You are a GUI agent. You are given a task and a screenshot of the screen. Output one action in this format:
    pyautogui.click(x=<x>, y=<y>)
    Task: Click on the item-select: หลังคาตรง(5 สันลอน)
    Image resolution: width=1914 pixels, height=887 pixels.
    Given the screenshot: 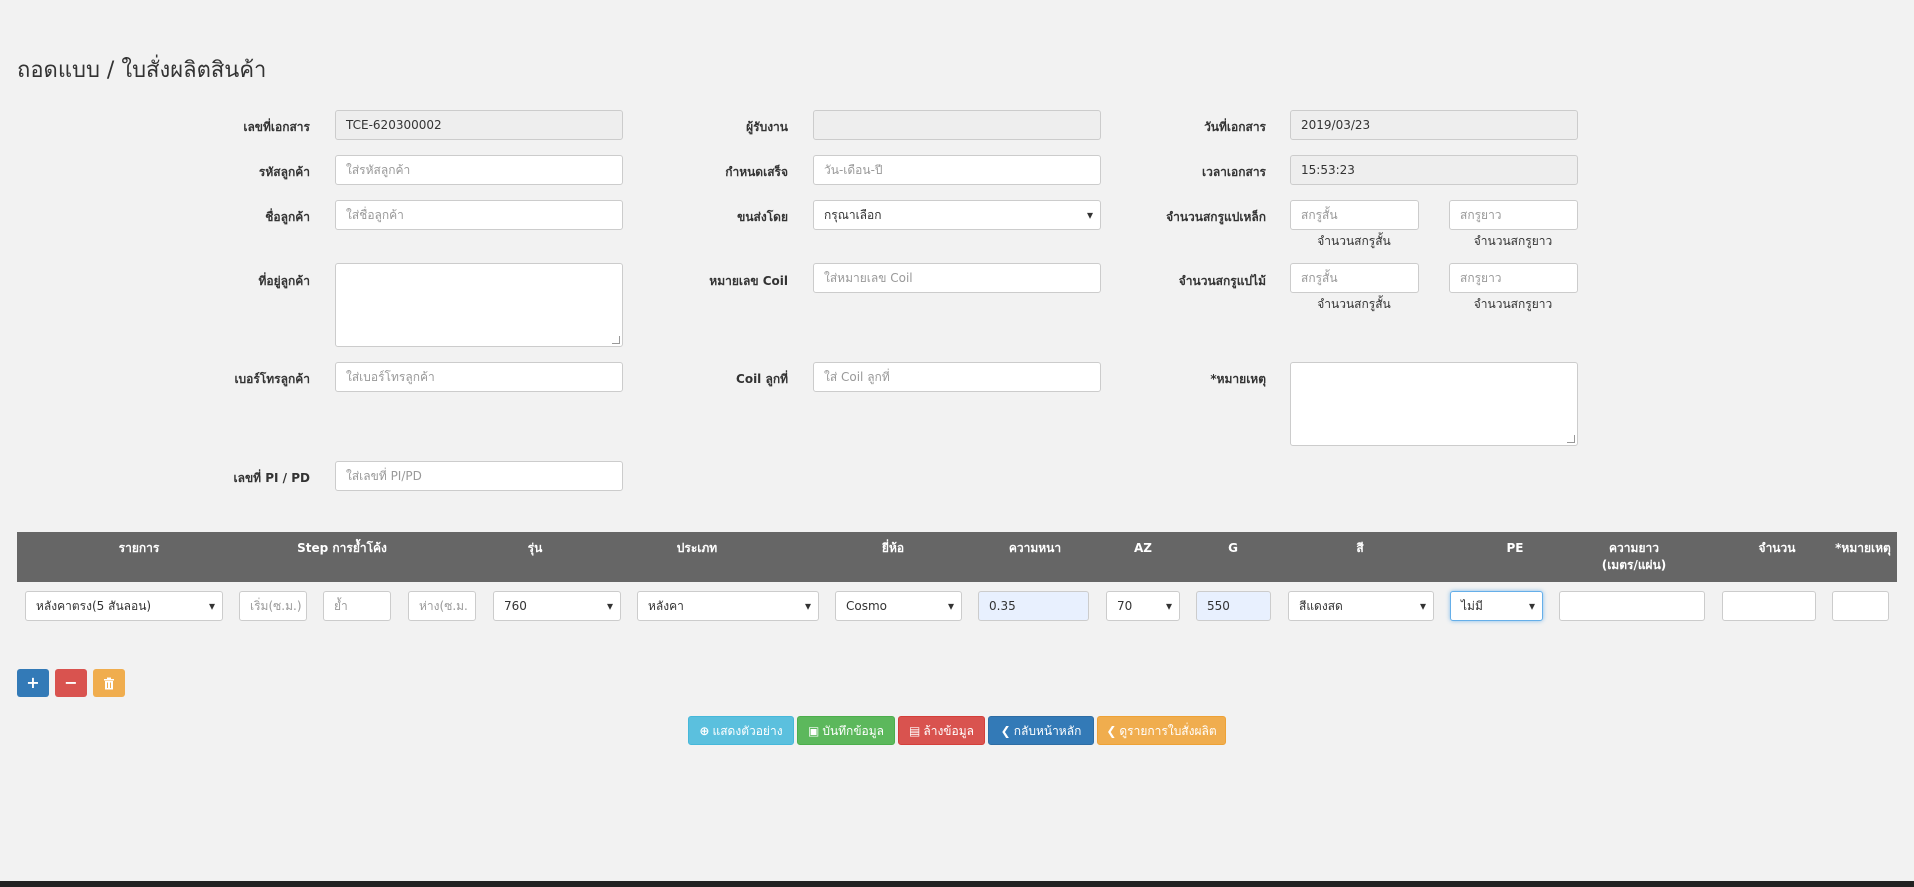 What is the action you would take?
    pyautogui.click(x=124, y=606)
    